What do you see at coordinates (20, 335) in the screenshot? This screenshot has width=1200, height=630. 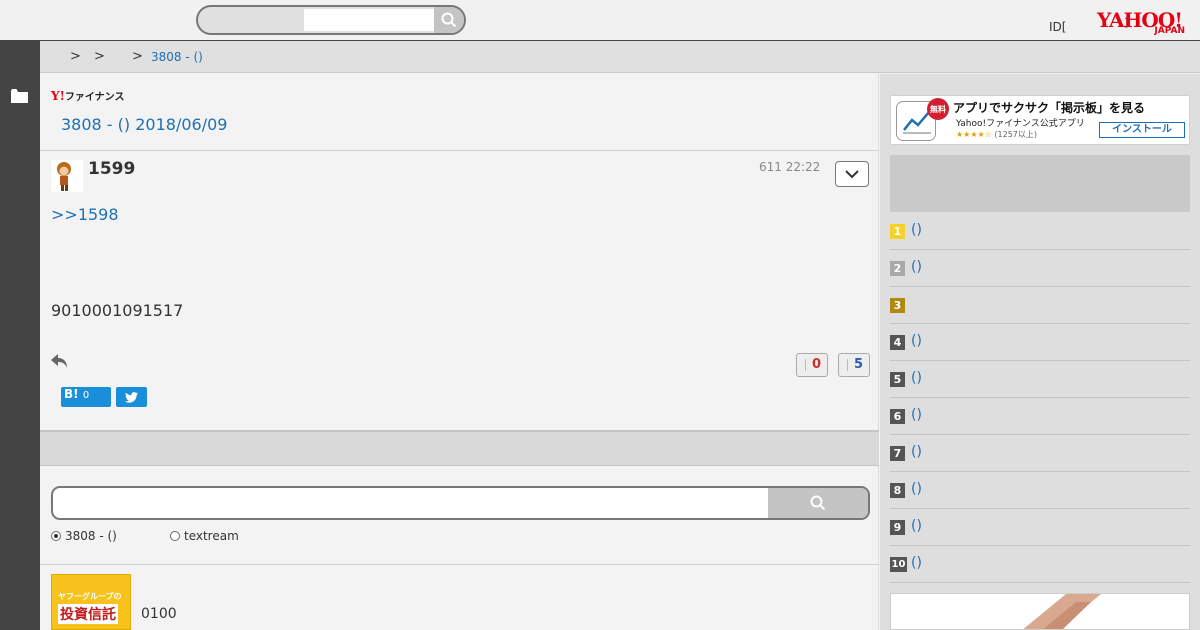 I see `left-sidebar` at bounding box center [20, 335].